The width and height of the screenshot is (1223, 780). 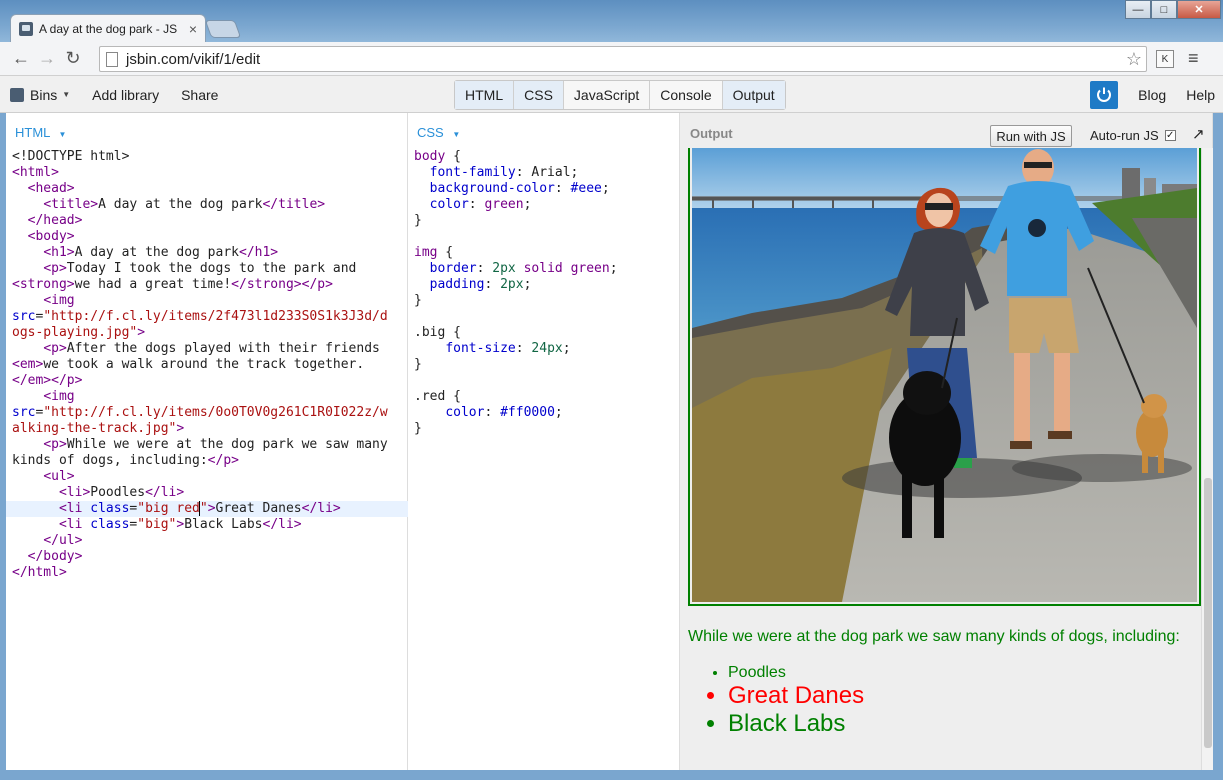 What do you see at coordinates (1164, 9) in the screenshot?
I see `maximize-button: □` at bounding box center [1164, 9].